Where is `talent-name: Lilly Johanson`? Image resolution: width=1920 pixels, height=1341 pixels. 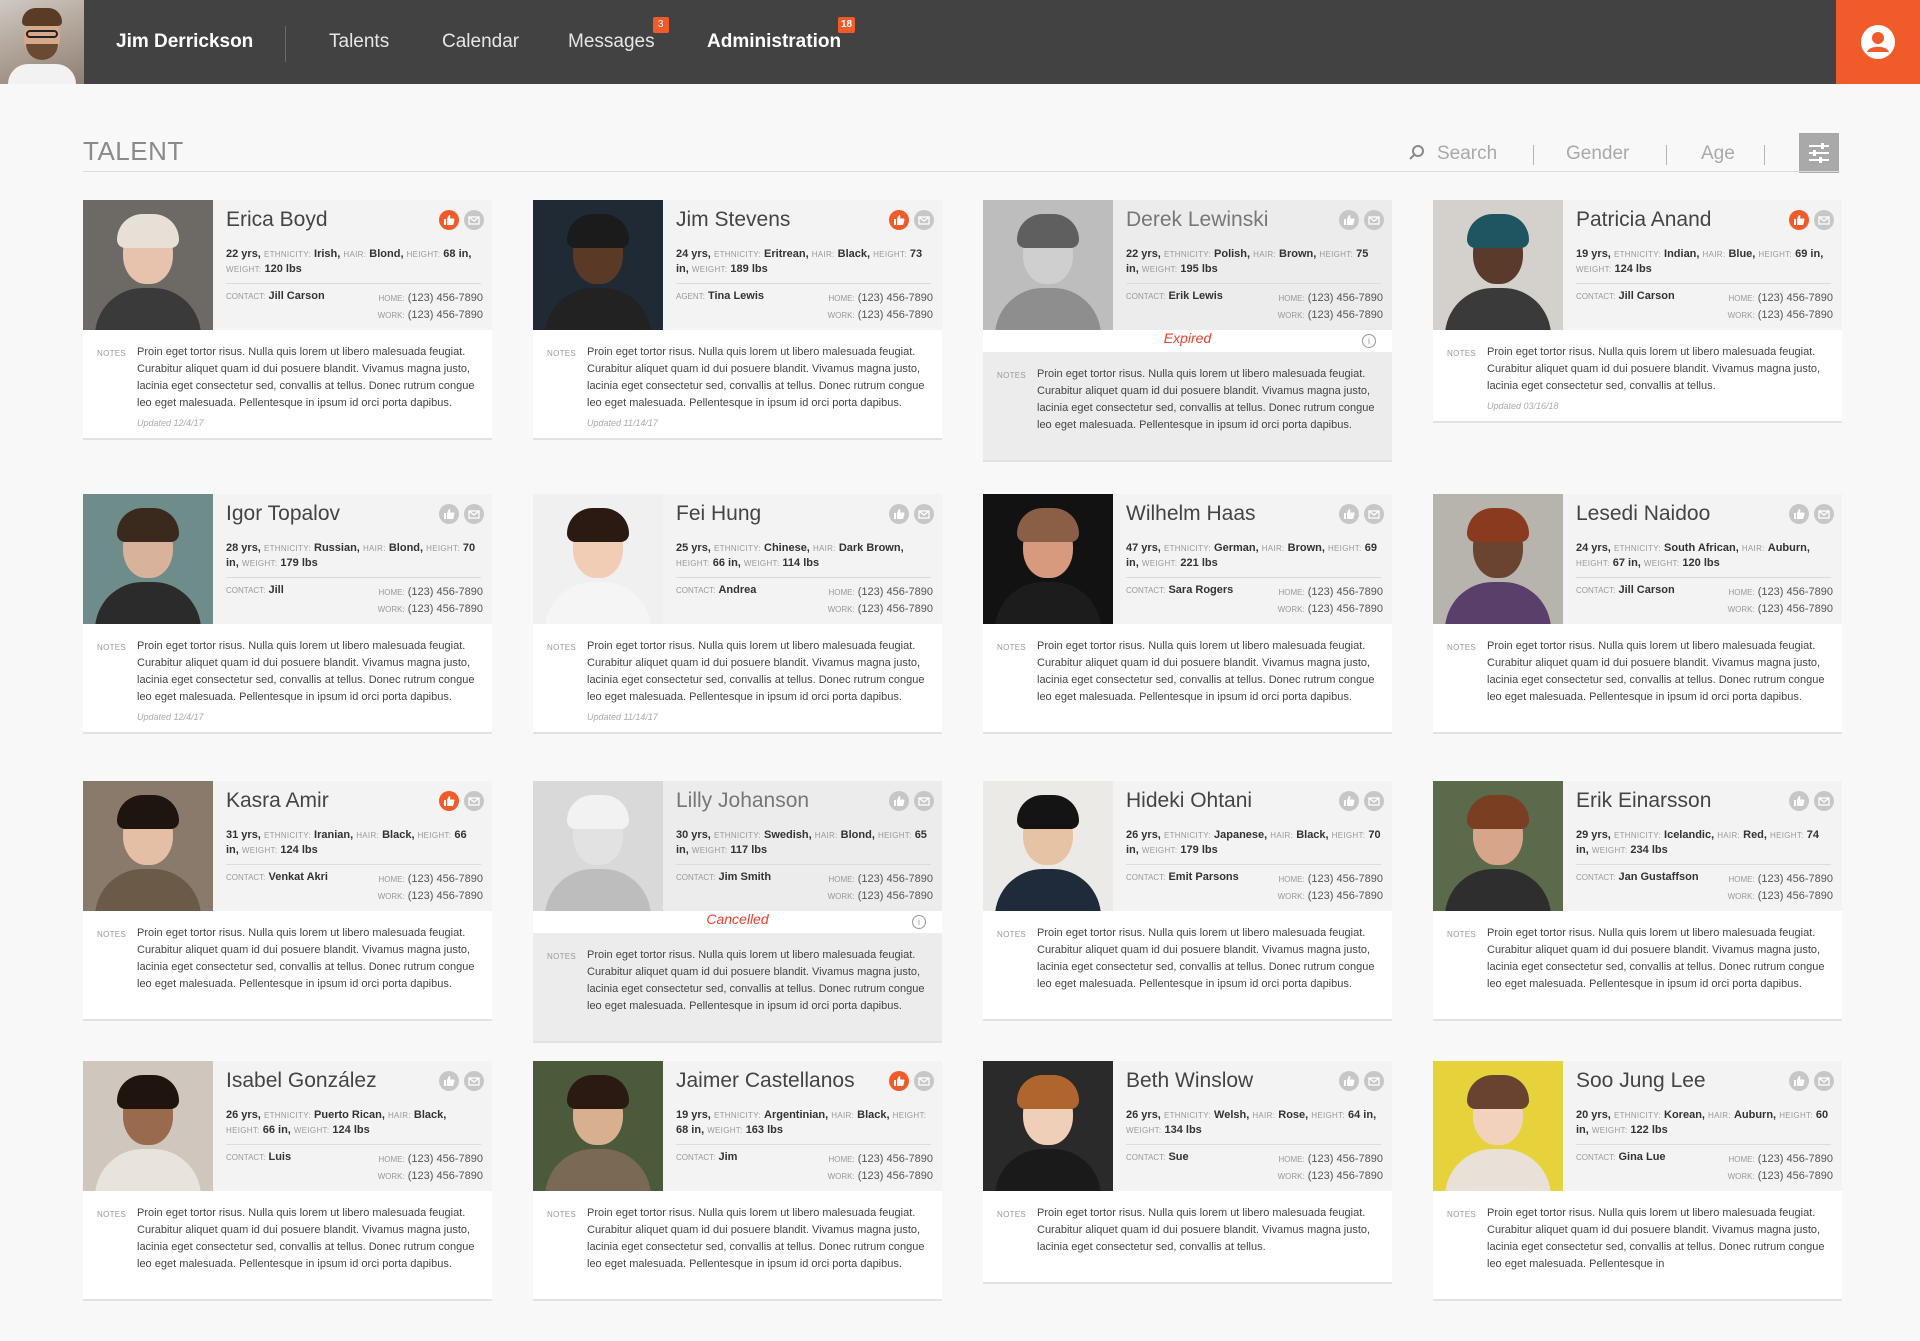
talent-name: Lilly Johanson is located at coordinates (742, 801).